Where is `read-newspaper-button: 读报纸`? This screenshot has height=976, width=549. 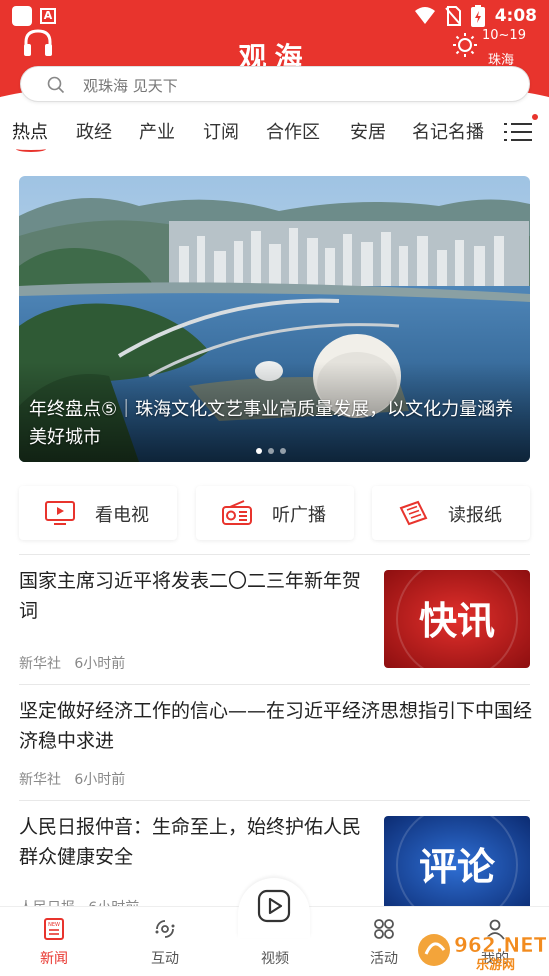 read-newspaper-button: 读报纸 is located at coordinates (451, 513).